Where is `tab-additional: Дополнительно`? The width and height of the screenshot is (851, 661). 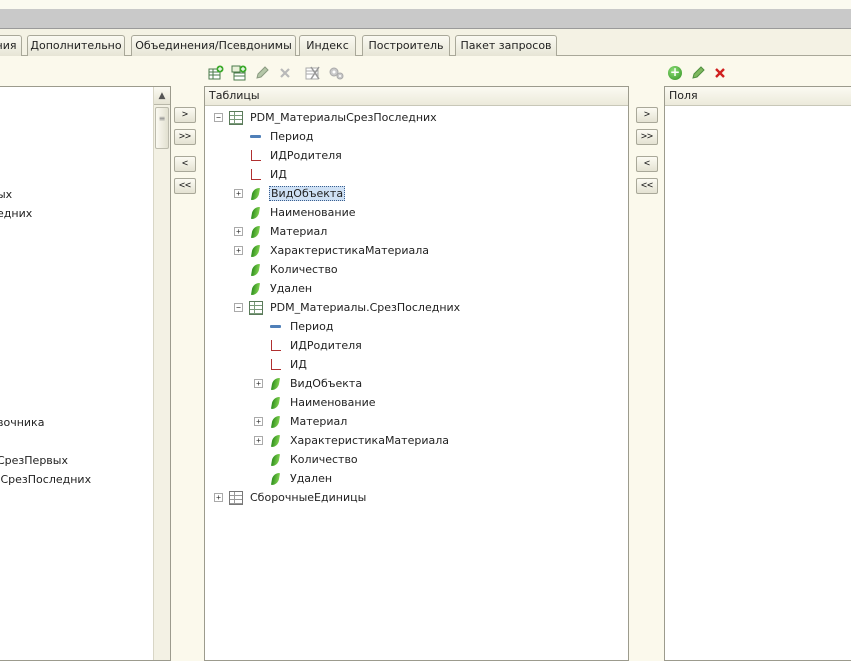 tab-additional: Дополнительно is located at coordinates (76, 45).